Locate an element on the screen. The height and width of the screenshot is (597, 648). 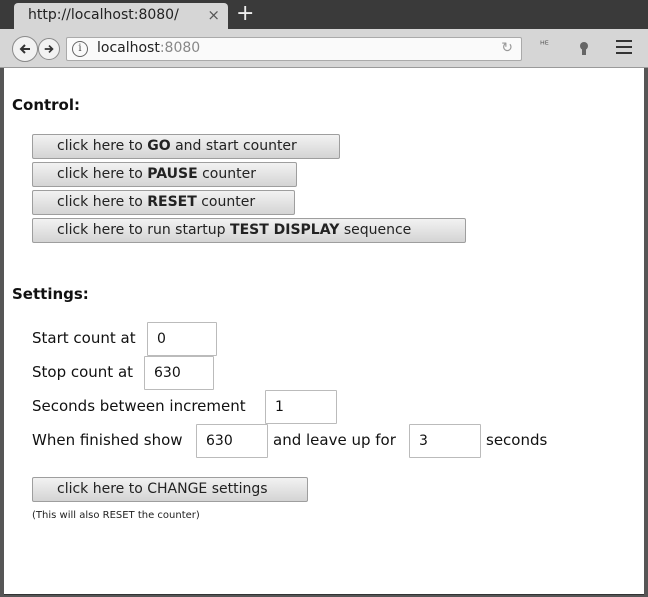
control-heading: Control: is located at coordinates (46, 105).